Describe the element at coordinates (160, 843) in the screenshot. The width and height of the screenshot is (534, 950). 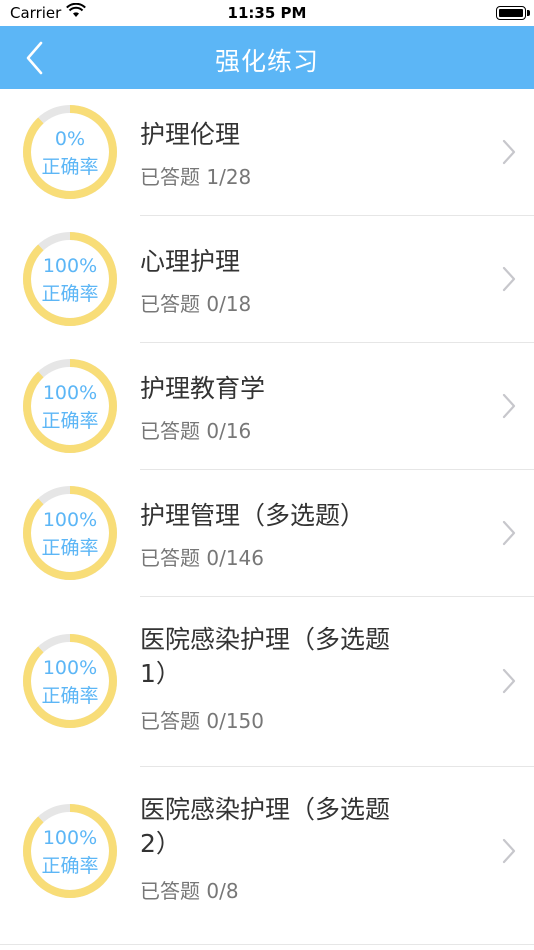
I see `item-title-line: 2）` at that location.